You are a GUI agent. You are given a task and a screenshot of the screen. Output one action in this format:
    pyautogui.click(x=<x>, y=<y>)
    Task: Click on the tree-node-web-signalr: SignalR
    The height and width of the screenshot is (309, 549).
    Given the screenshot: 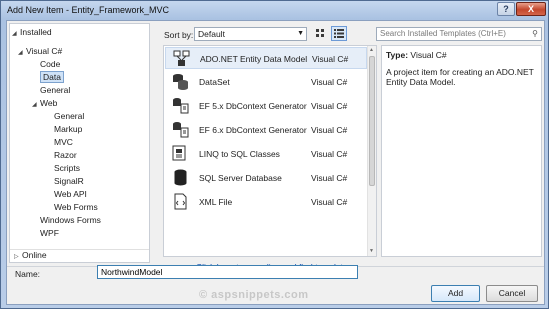 What is the action you would take?
    pyautogui.click(x=69, y=181)
    